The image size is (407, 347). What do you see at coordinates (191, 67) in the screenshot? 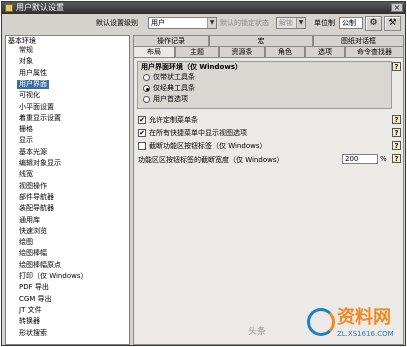
I see `group-title: 用户界面环境（仅 Windows）` at bounding box center [191, 67].